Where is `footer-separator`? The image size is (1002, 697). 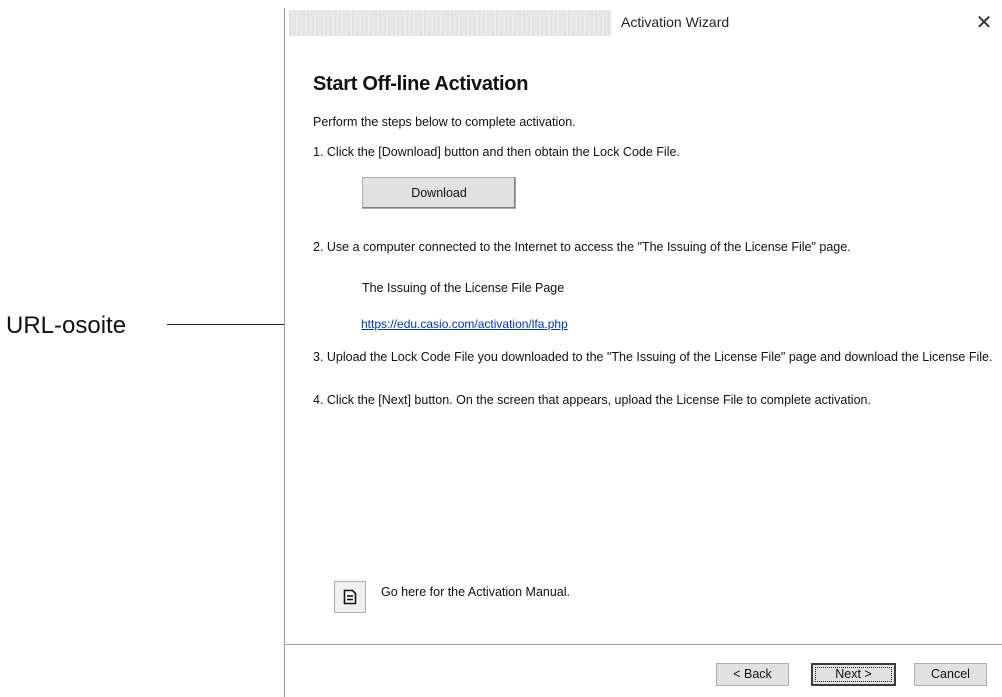 footer-separator is located at coordinates (643, 645).